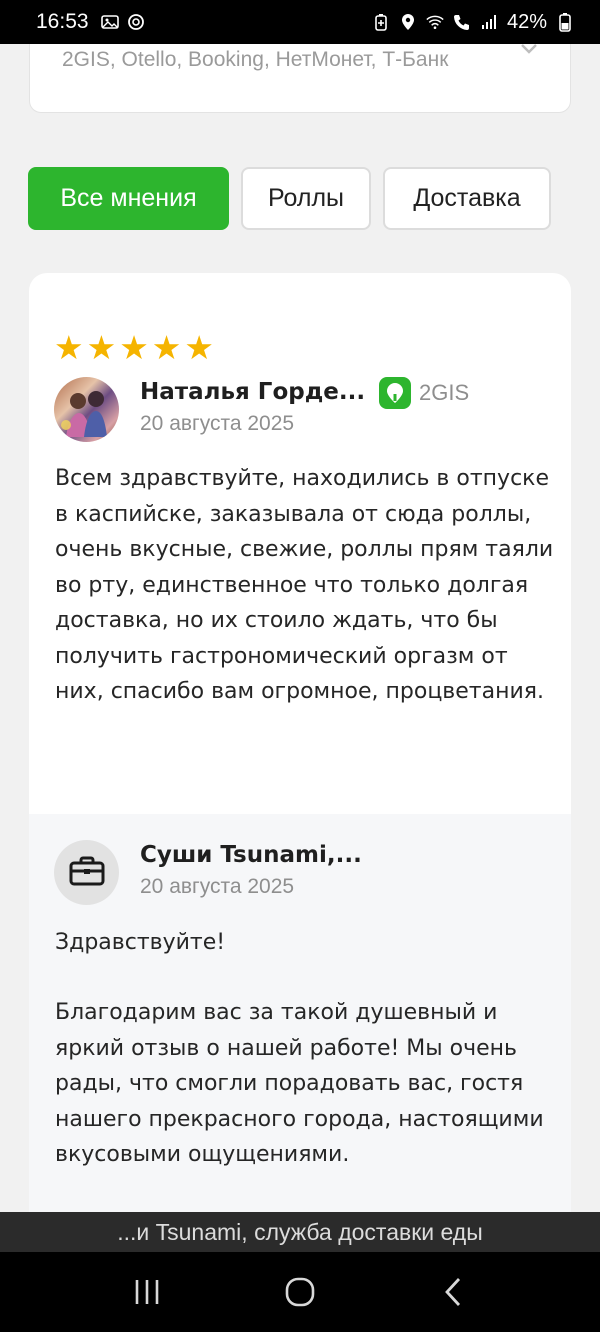 This screenshot has height=1332, width=600. Describe the element at coordinates (565, 22) in the screenshot. I see `battery-icon` at that location.